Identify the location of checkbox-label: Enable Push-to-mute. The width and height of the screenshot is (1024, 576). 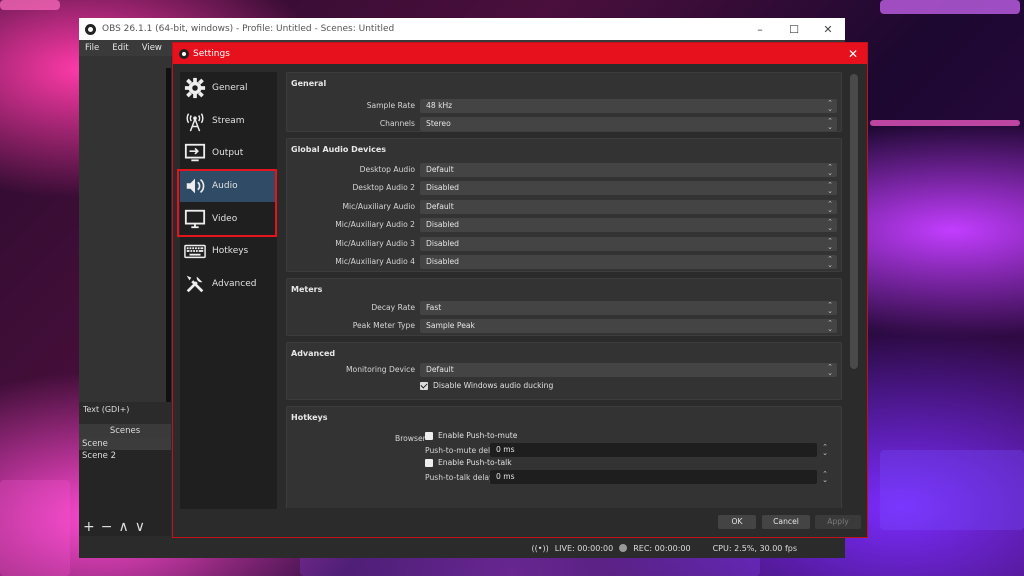
(478, 435).